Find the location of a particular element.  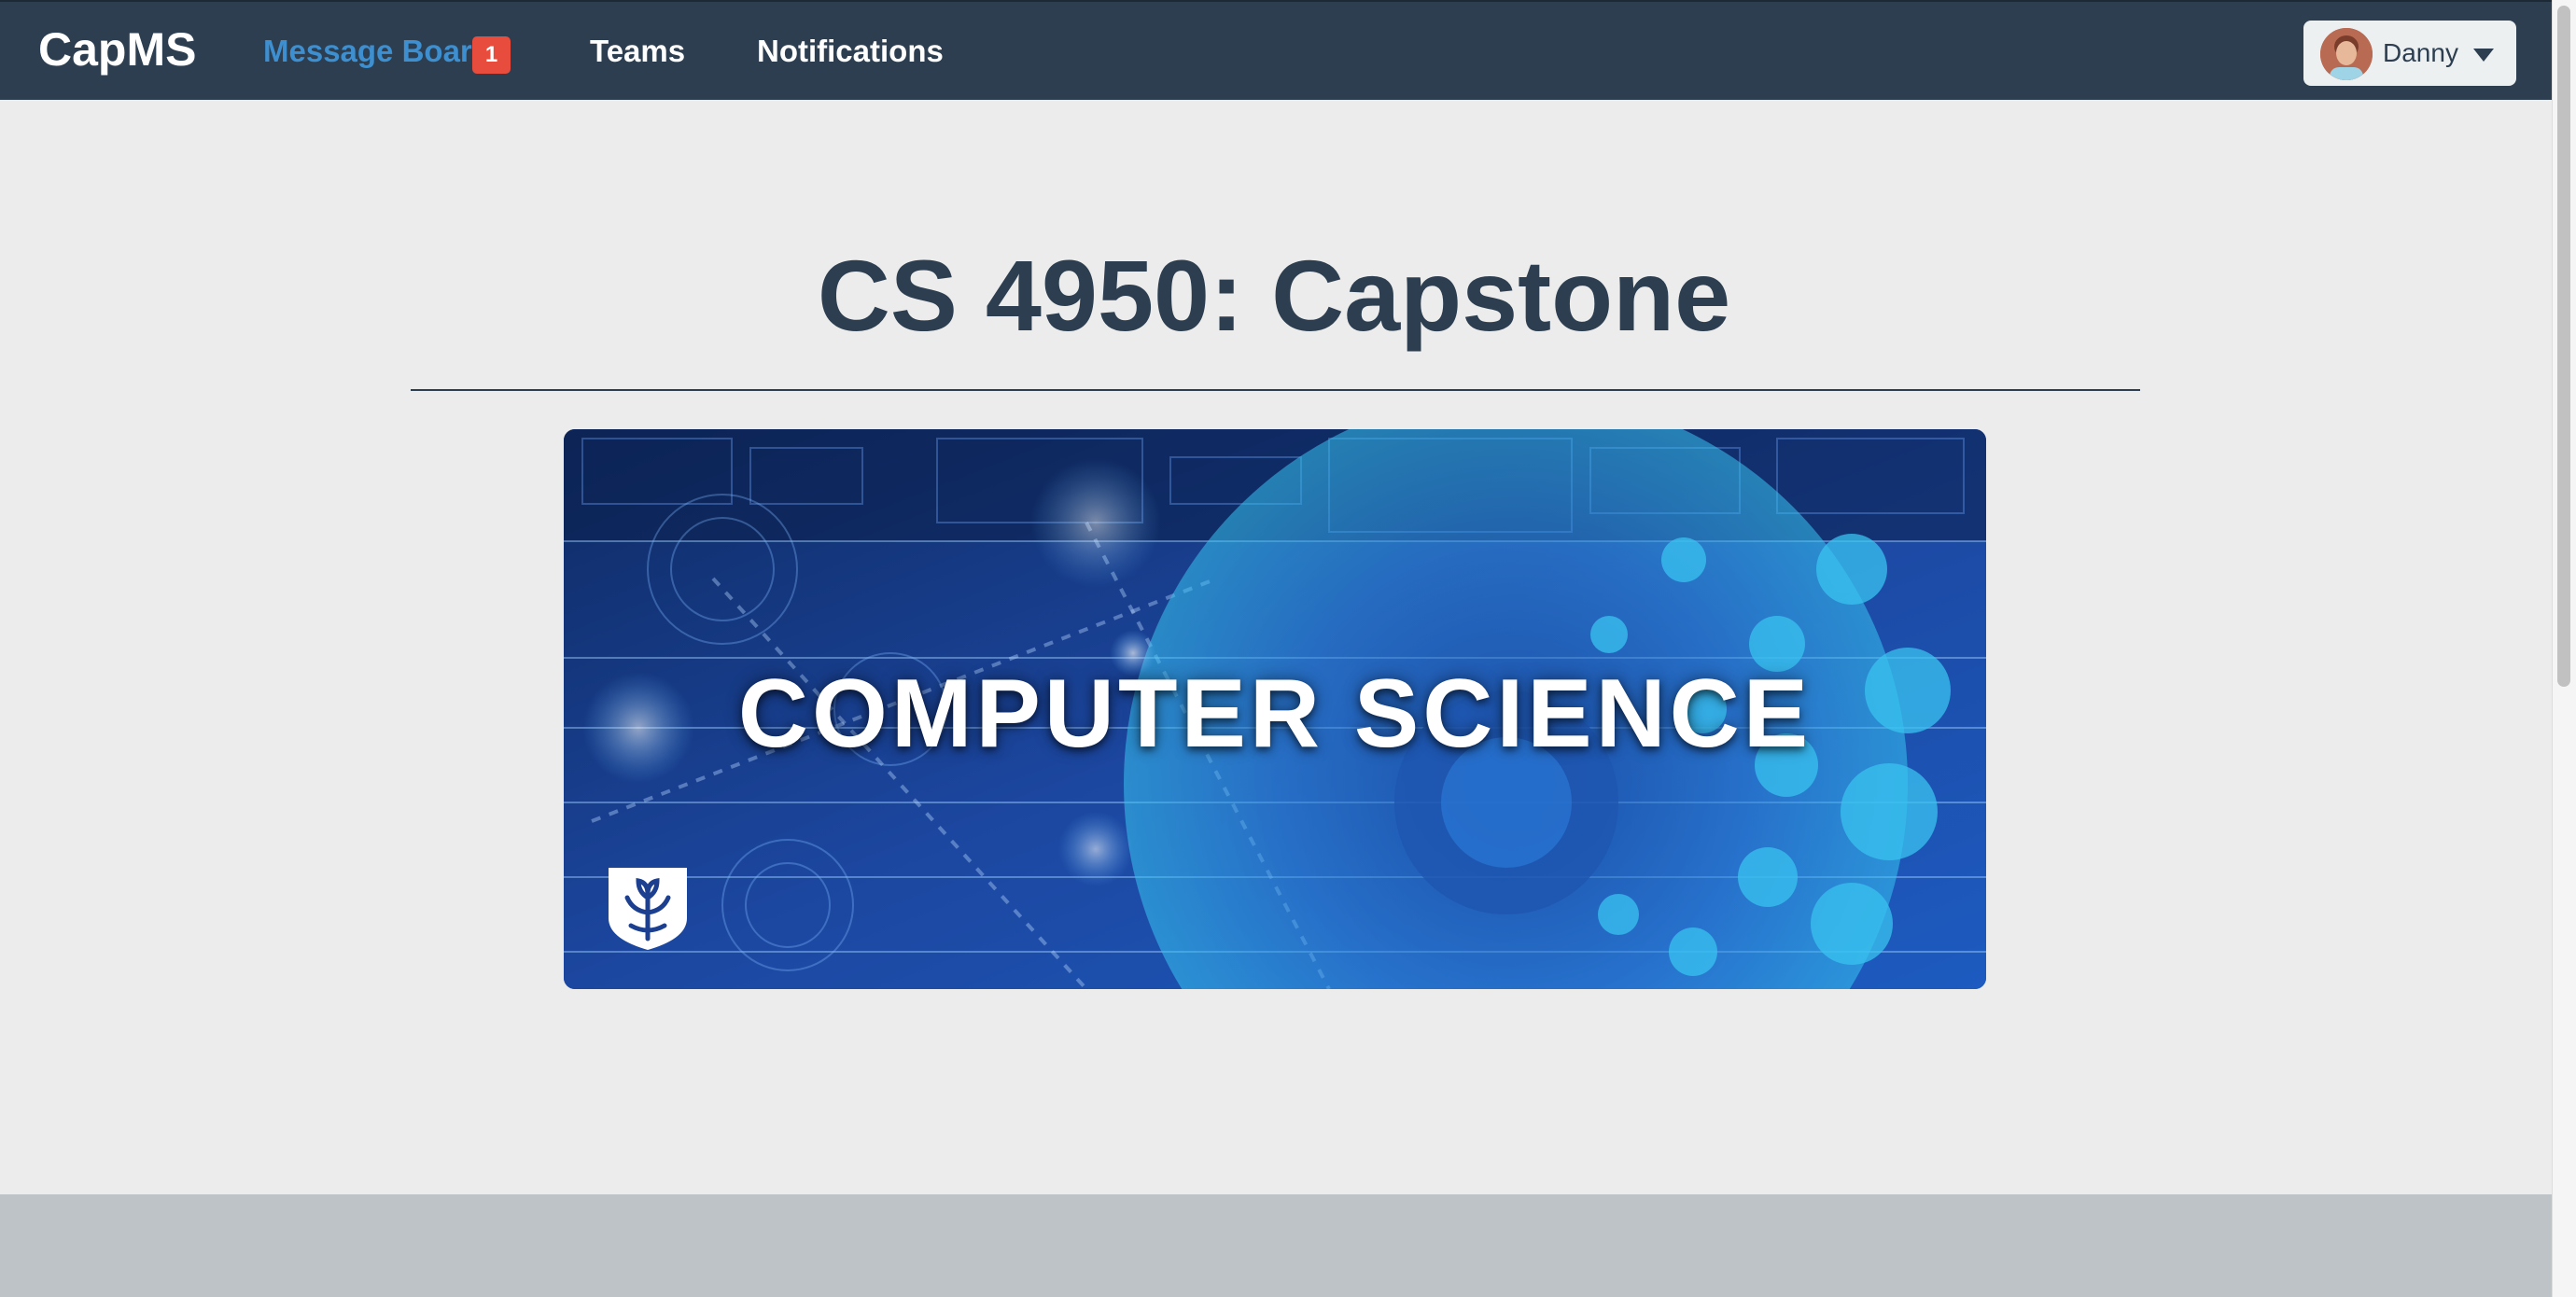

chevron-down-icon is located at coordinates (2483, 55).